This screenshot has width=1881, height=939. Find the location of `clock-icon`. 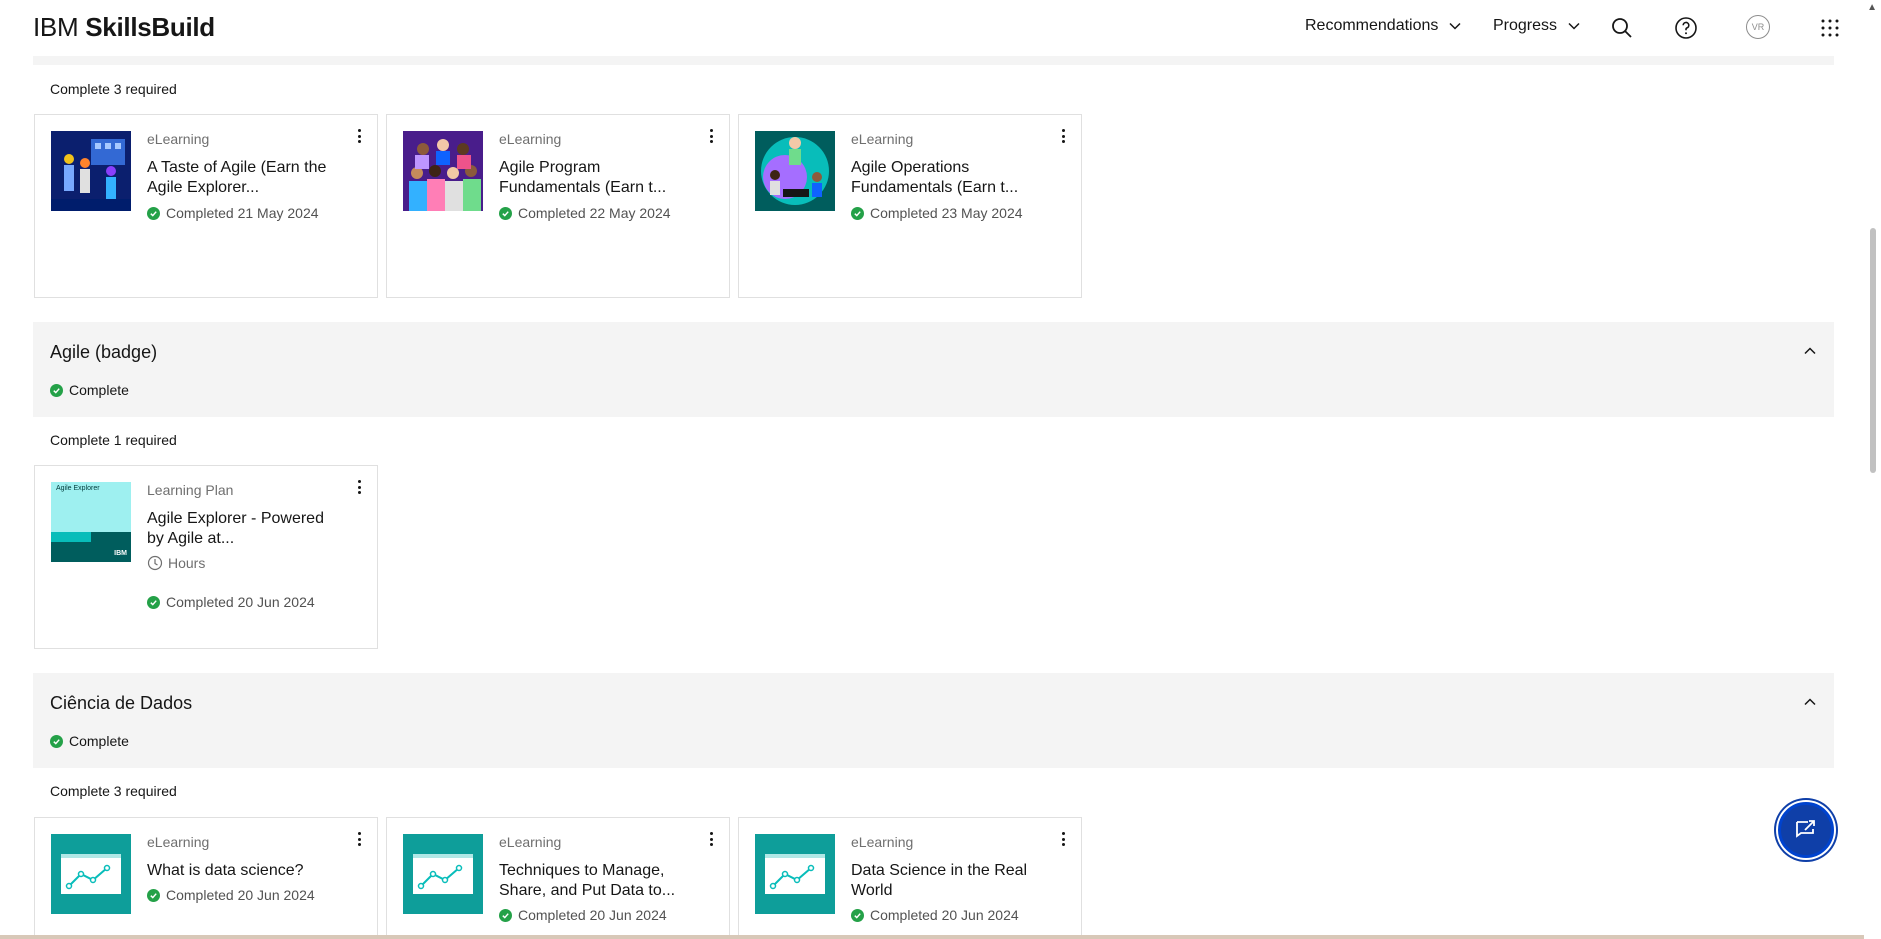

clock-icon is located at coordinates (155, 563).